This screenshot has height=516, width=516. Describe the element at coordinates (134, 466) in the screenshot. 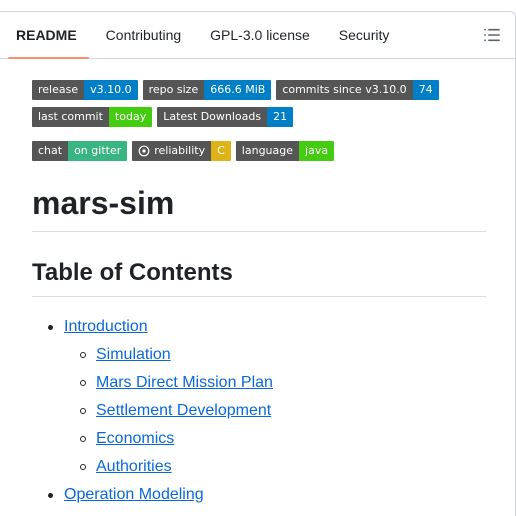

I see `toc-link-authorities: Authorities` at that location.